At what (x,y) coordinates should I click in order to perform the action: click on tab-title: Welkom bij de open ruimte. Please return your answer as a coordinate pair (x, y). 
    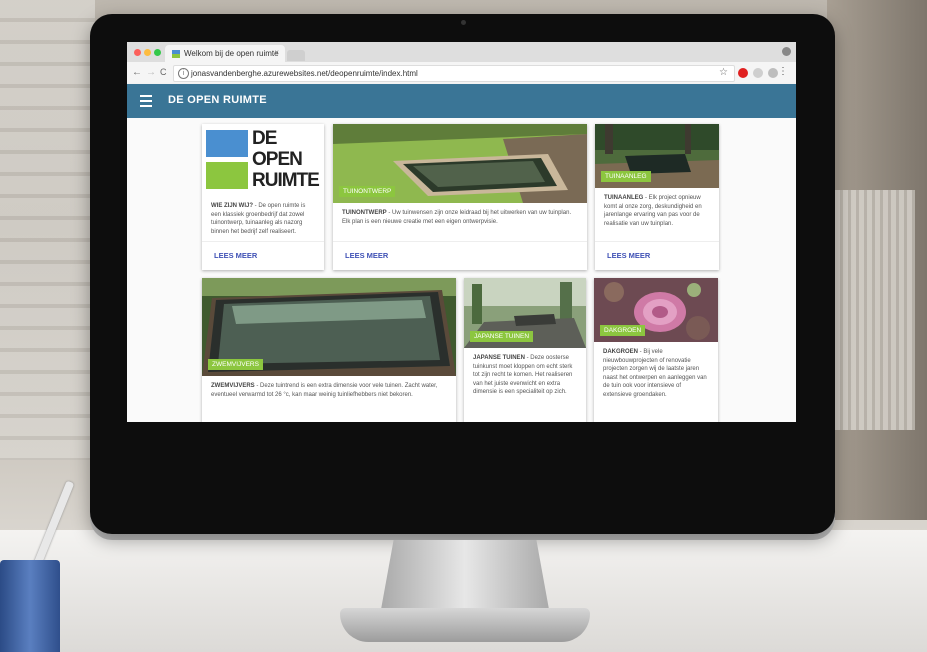
    Looking at the image, I should click on (231, 53).